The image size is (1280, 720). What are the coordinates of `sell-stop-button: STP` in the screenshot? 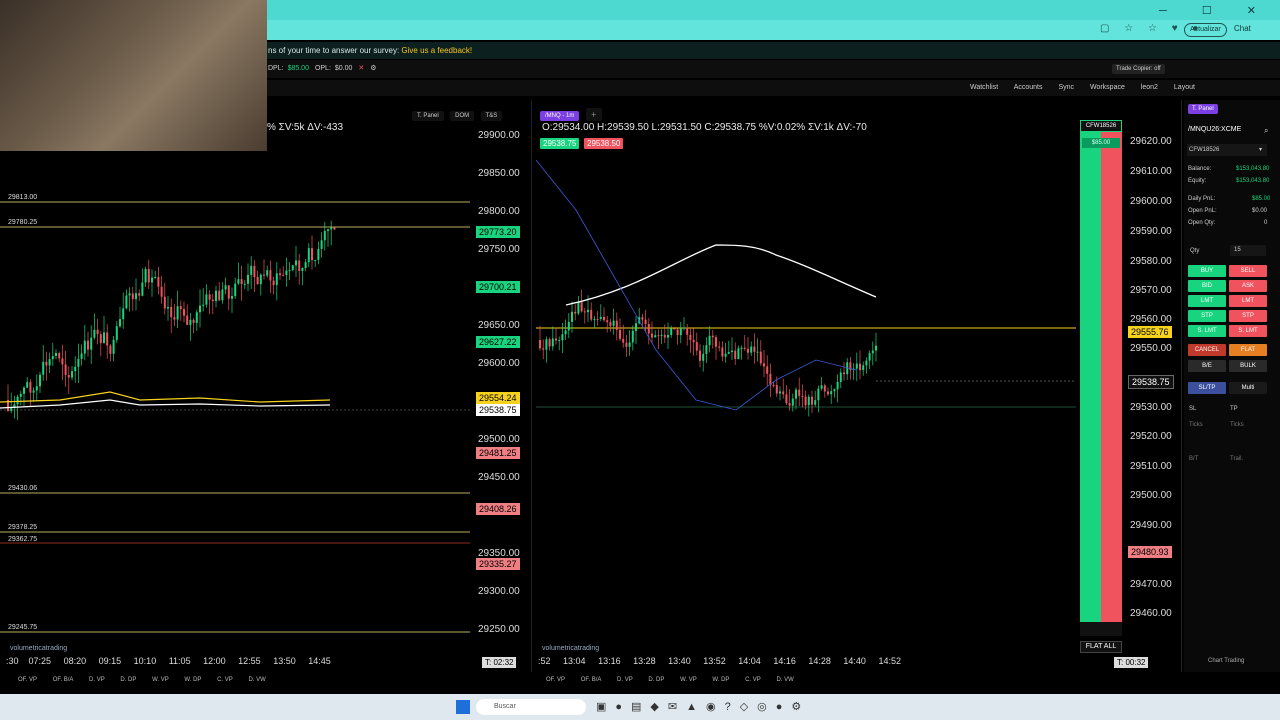 It's located at (1248, 316).